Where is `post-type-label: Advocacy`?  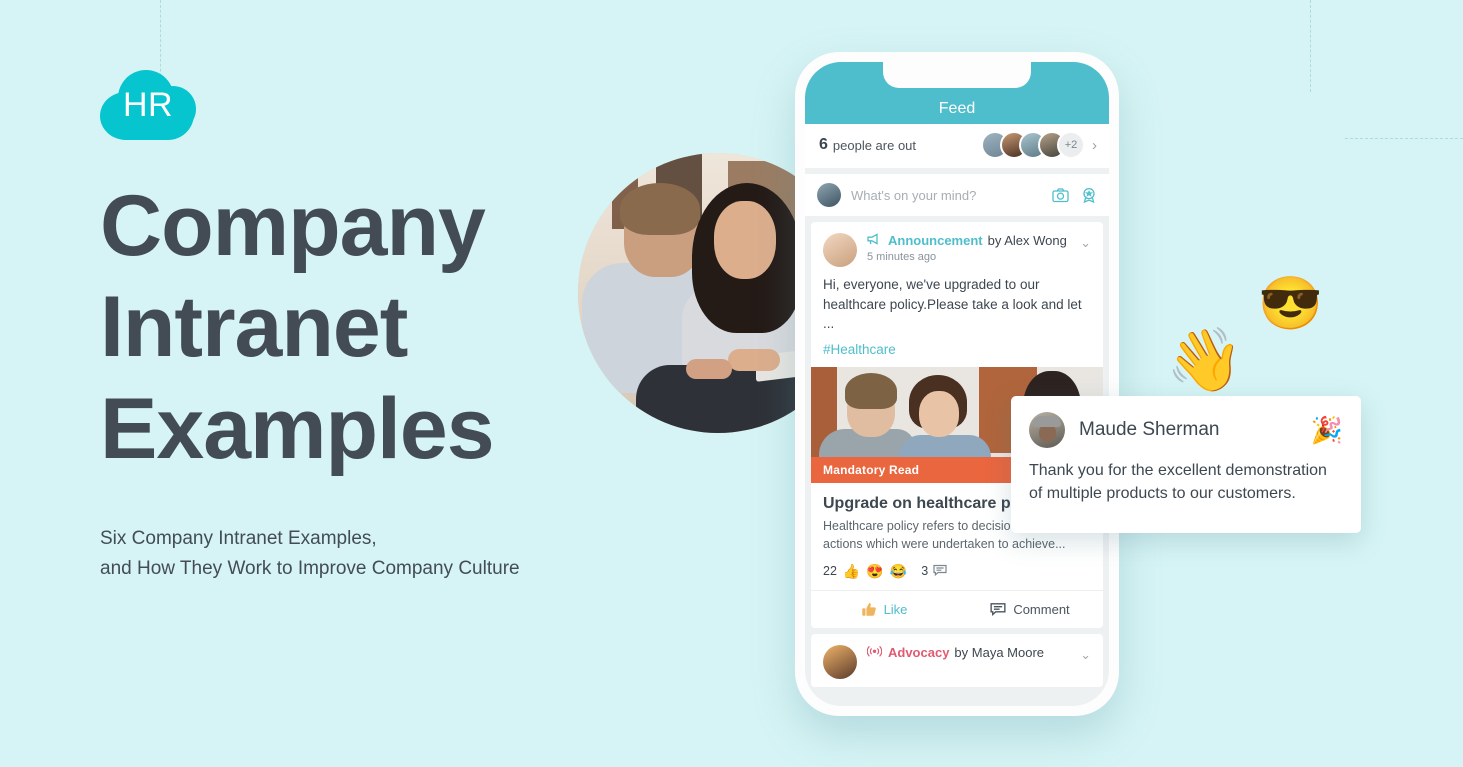
post-type-label: Advocacy is located at coordinates (919, 653).